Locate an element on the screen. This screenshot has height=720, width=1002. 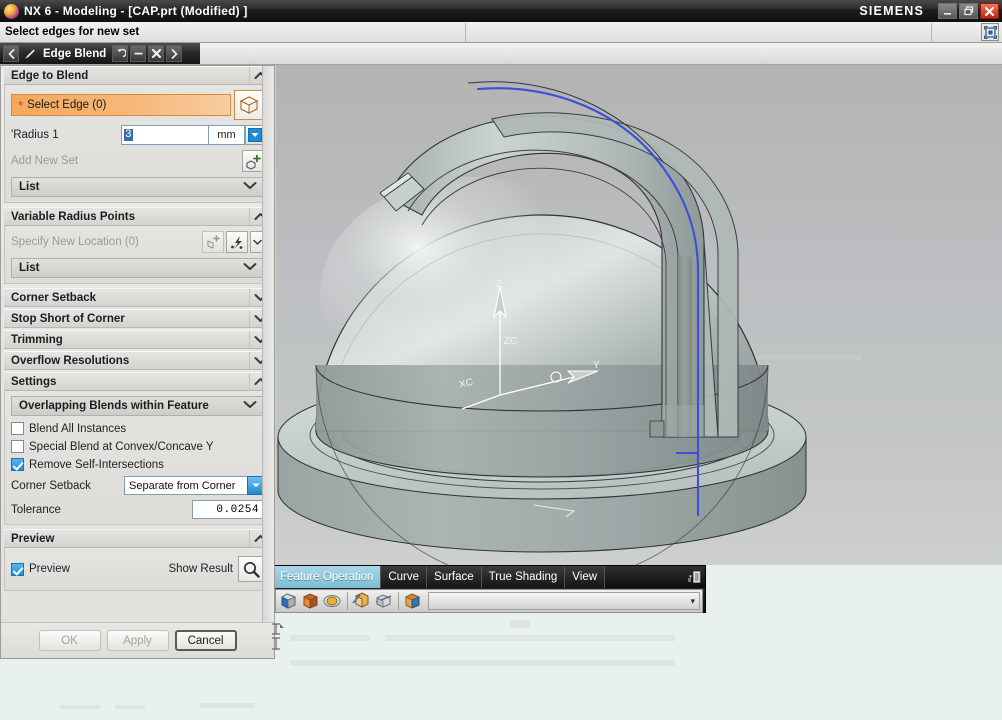
edge-blend-icon is located at coordinates (413, 601).